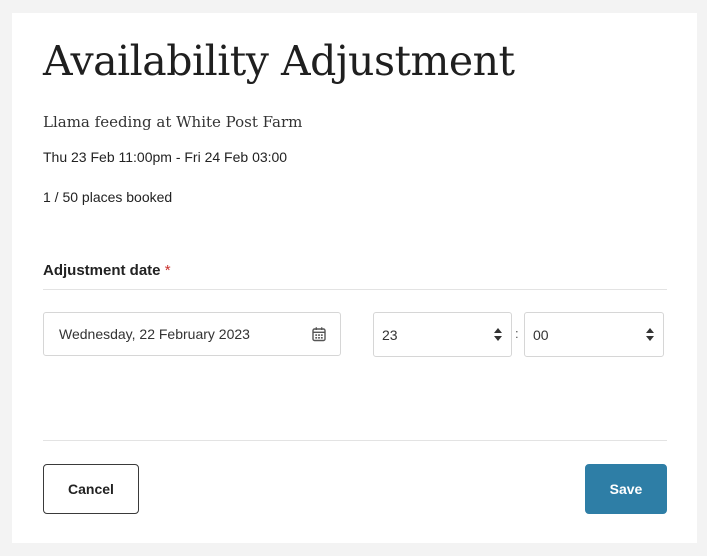 The width and height of the screenshot is (707, 556). Describe the element at coordinates (279, 61) in the screenshot. I see `page-title: Availability Adjustment` at that location.